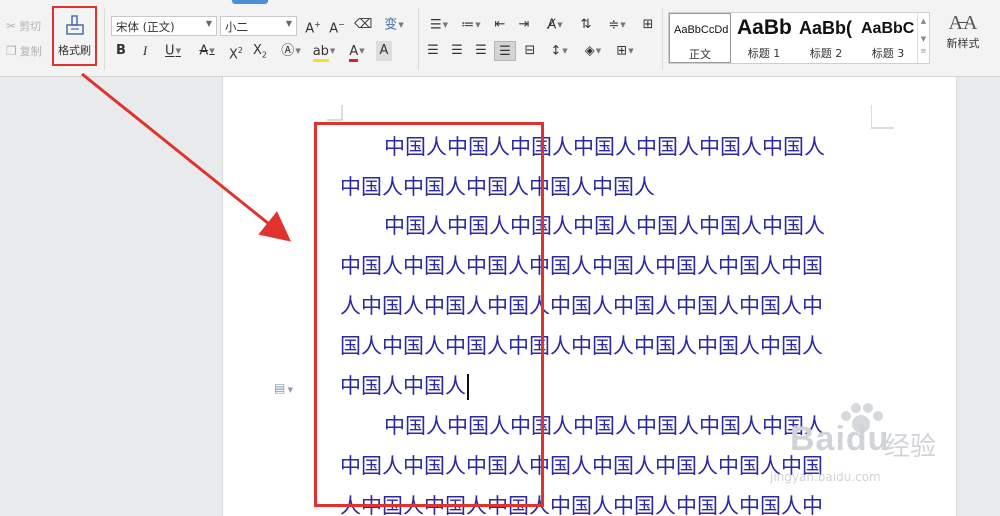  What do you see at coordinates (910, 447) in the screenshot?
I see `watermark-brand-cn: 经验` at bounding box center [910, 447].